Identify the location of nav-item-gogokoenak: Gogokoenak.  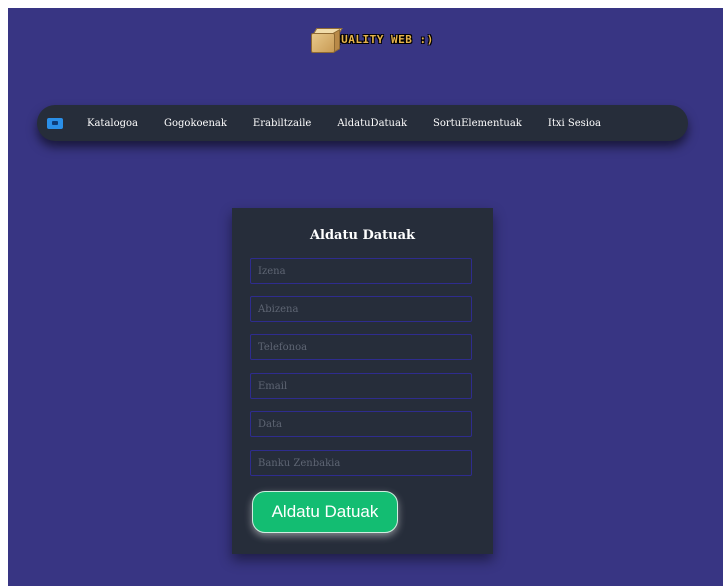
(195, 123).